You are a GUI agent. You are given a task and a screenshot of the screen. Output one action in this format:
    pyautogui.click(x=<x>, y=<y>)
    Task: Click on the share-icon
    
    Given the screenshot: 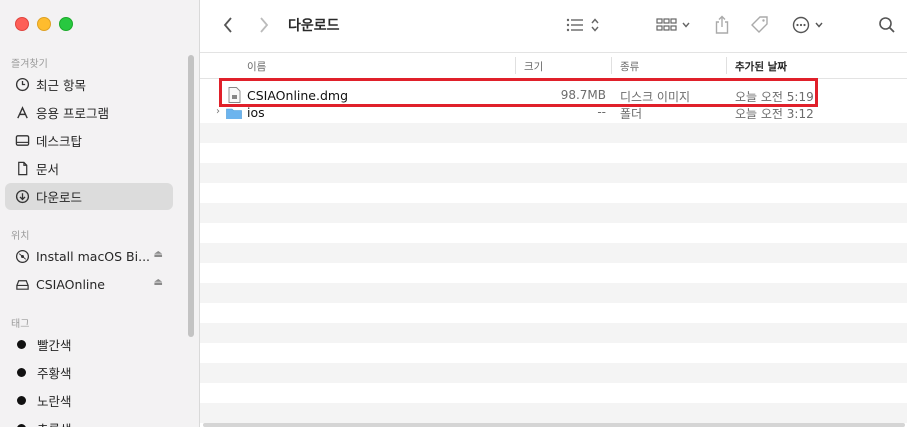 What is the action you would take?
    pyautogui.click(x=722, y=24)
    